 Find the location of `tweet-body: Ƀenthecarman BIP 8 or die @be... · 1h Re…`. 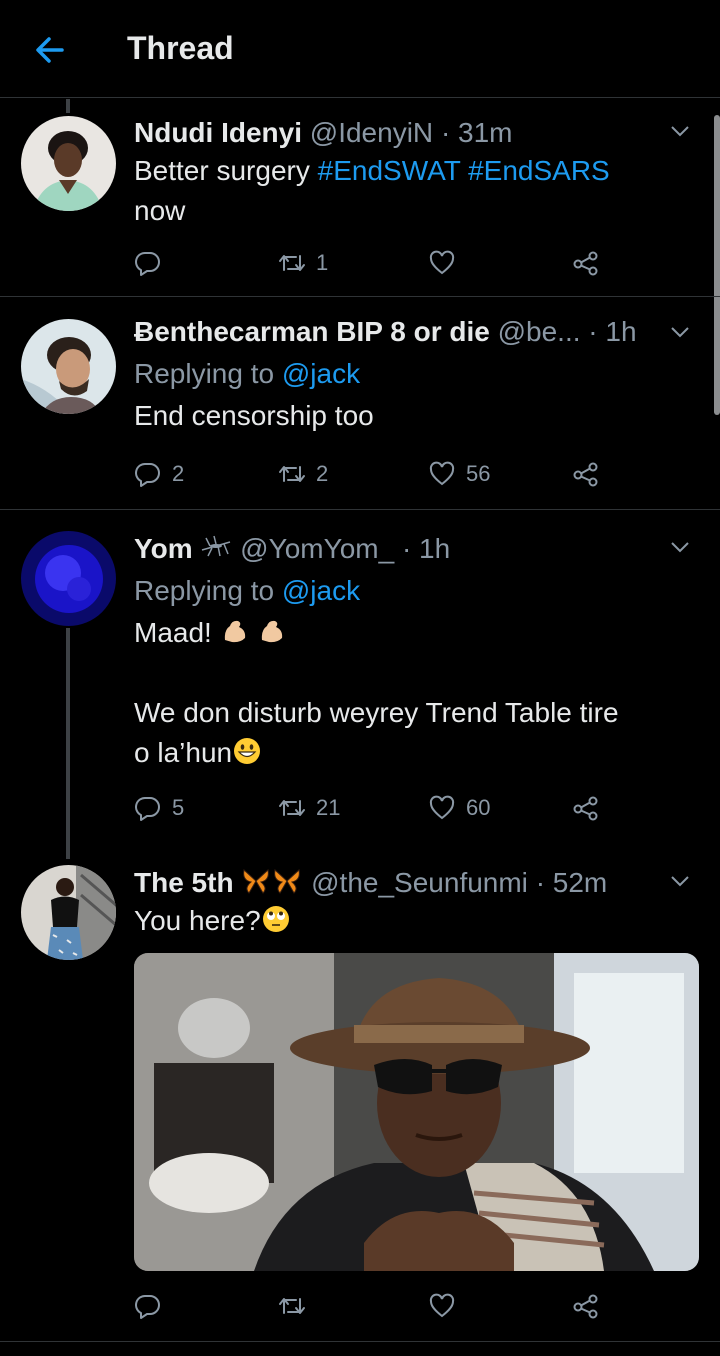

tweet-body: Ƀenthecarman BIP 8 or die @be... · 1h Re… is located at coordinates (417, 375).